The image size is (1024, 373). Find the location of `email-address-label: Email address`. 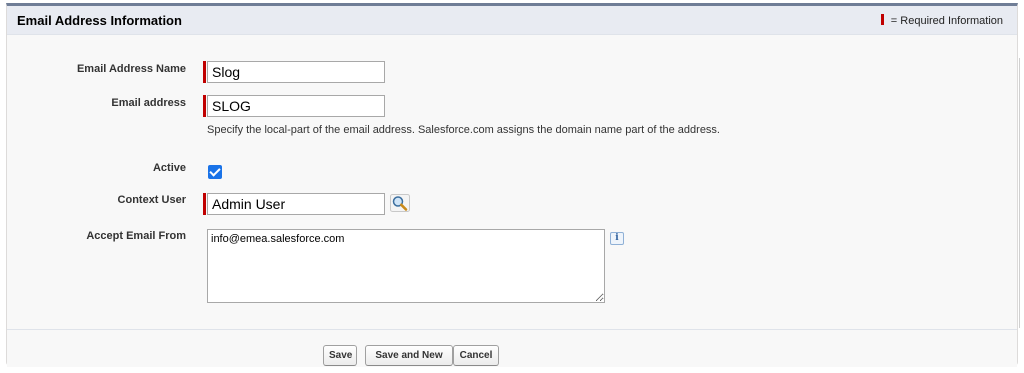

email-address-label: Email address is located at coordinates (148, 103).